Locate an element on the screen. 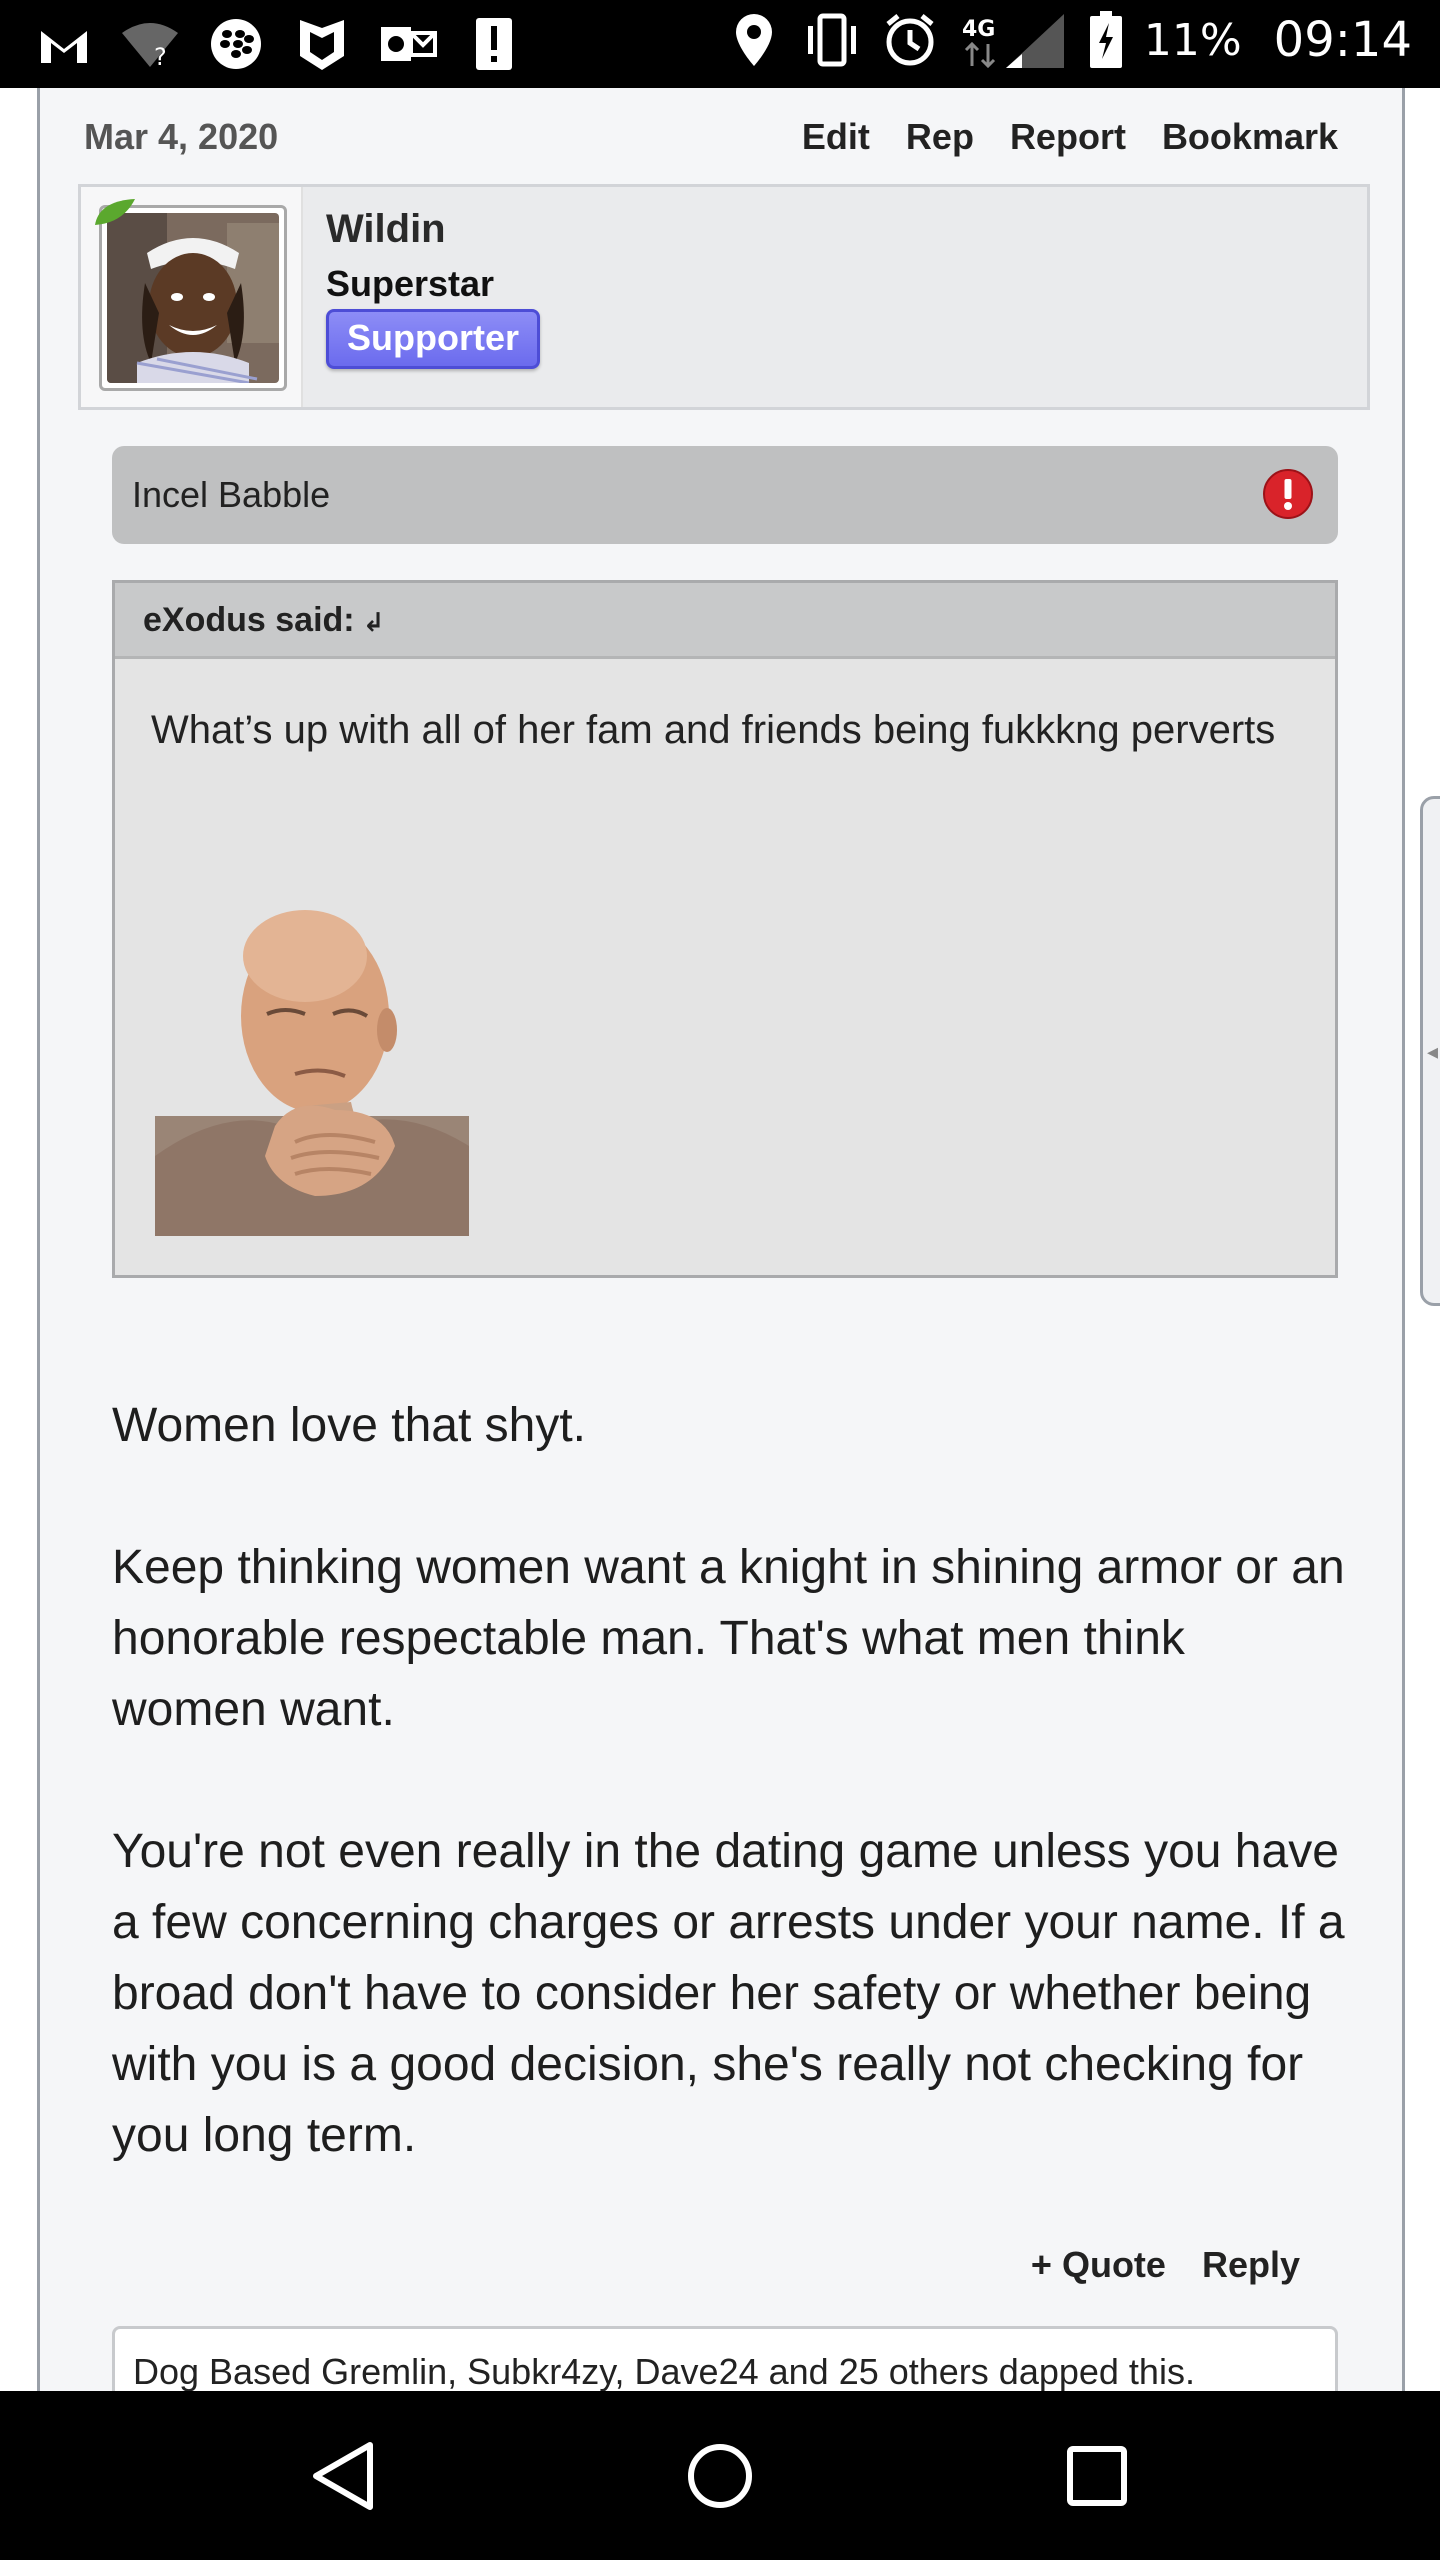 This screenshot has height=2560, width=1440. post-actions: Edit Rep Report Bookmark is located at coordinates (1070, 137).